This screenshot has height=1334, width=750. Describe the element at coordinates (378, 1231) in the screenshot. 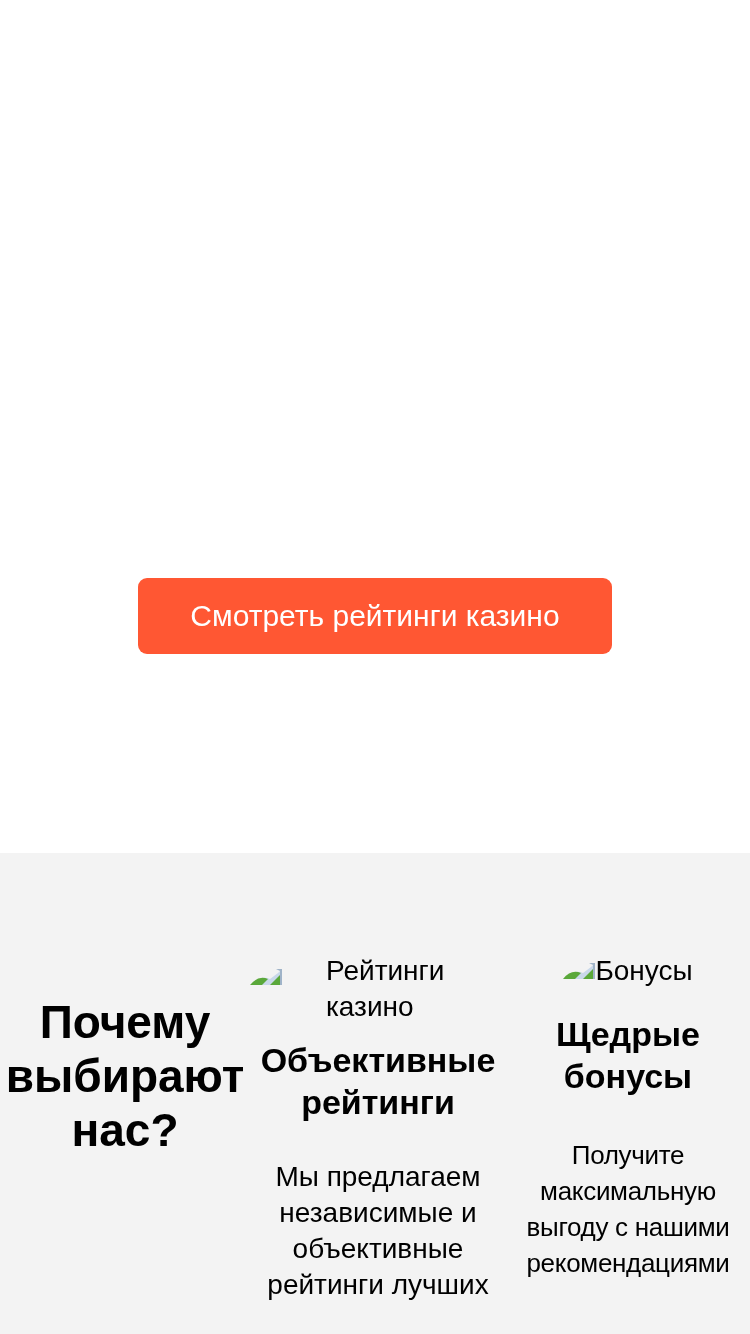

I see `feature-description: Мы предлагаем независимые и объективные рейтинги лучших` at that location.